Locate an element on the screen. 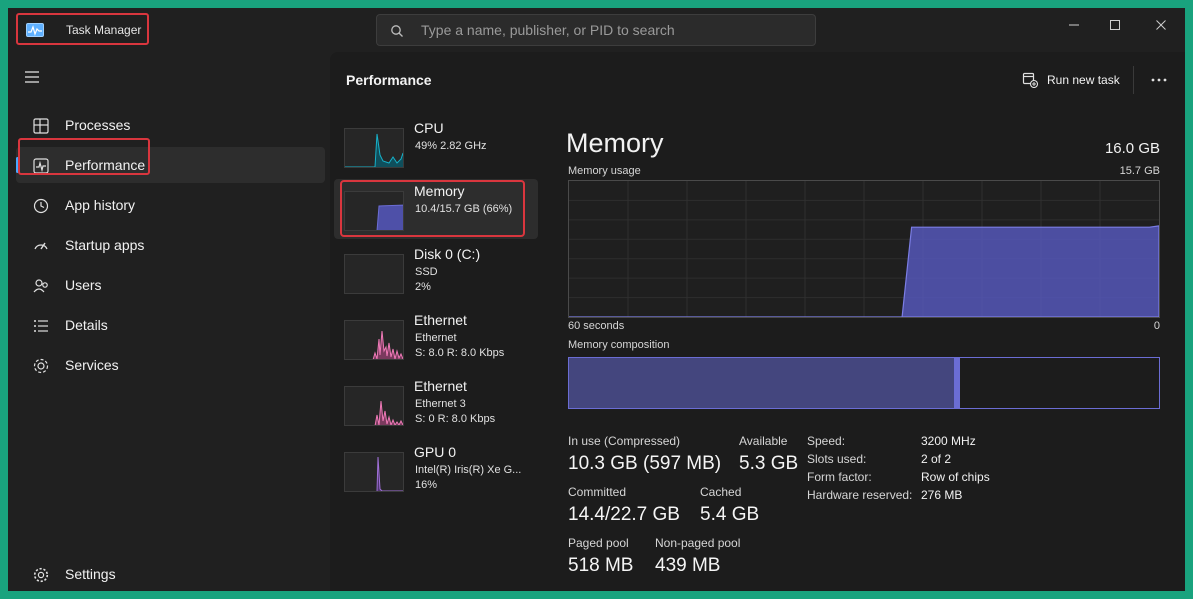 This screenshot has height=599, width=1193. memory-usage-chart is located at coordinates (864, 249).